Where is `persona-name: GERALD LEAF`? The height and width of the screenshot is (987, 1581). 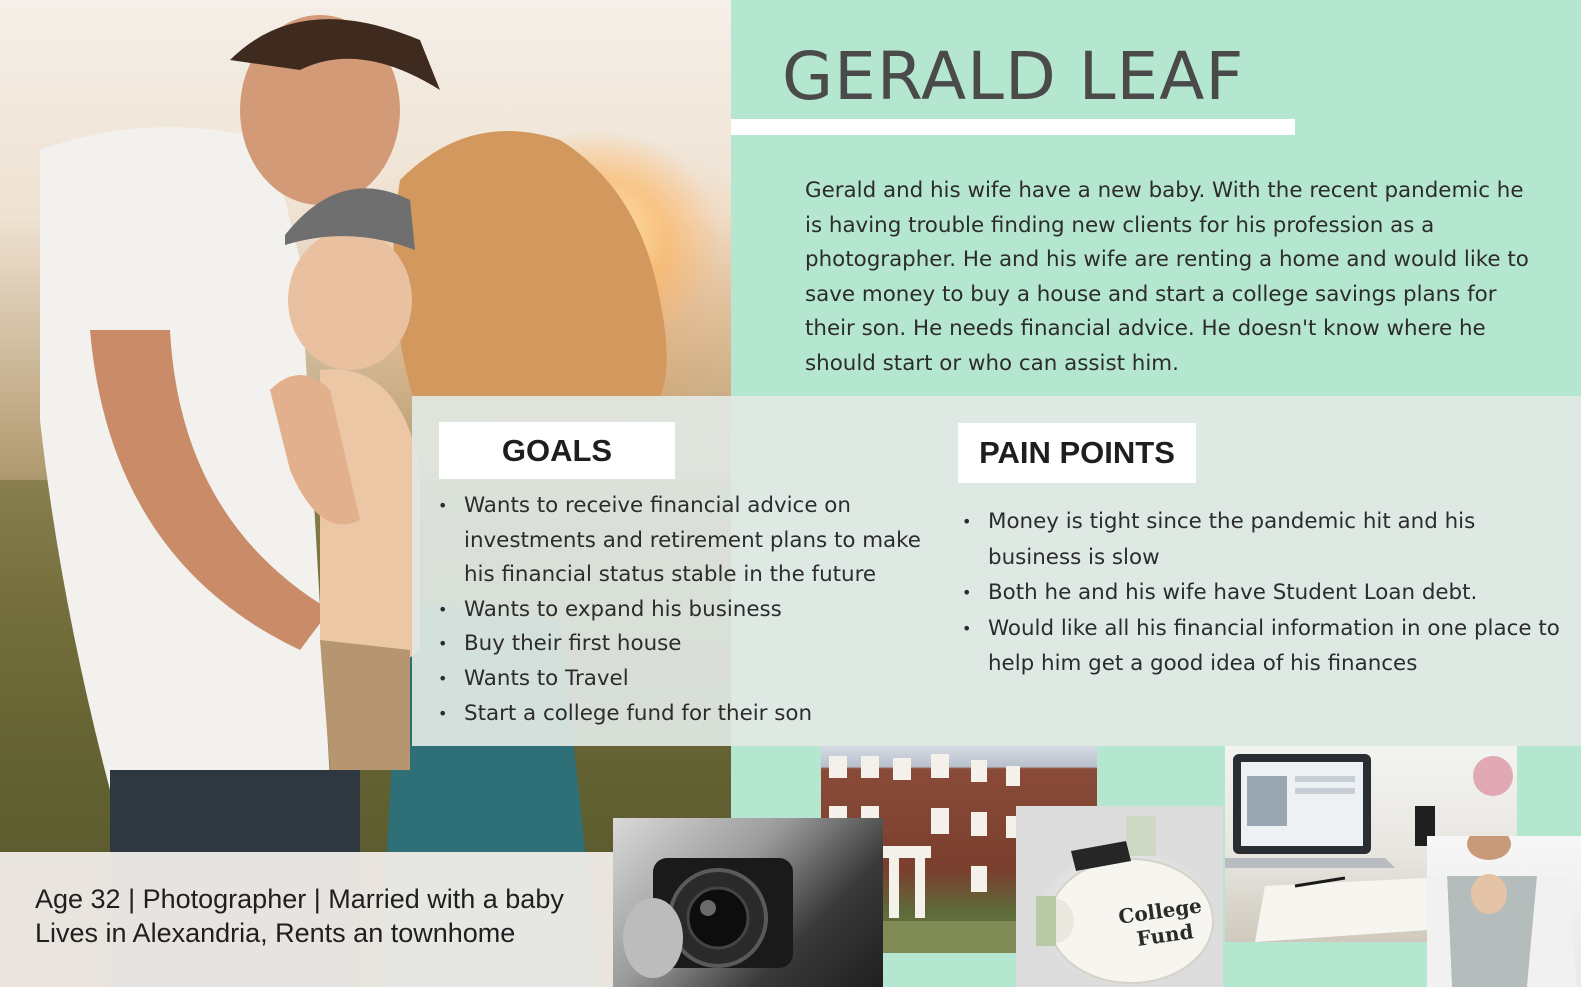 persona-name: GERALD LEAF is located at coordinates (1013, 76).